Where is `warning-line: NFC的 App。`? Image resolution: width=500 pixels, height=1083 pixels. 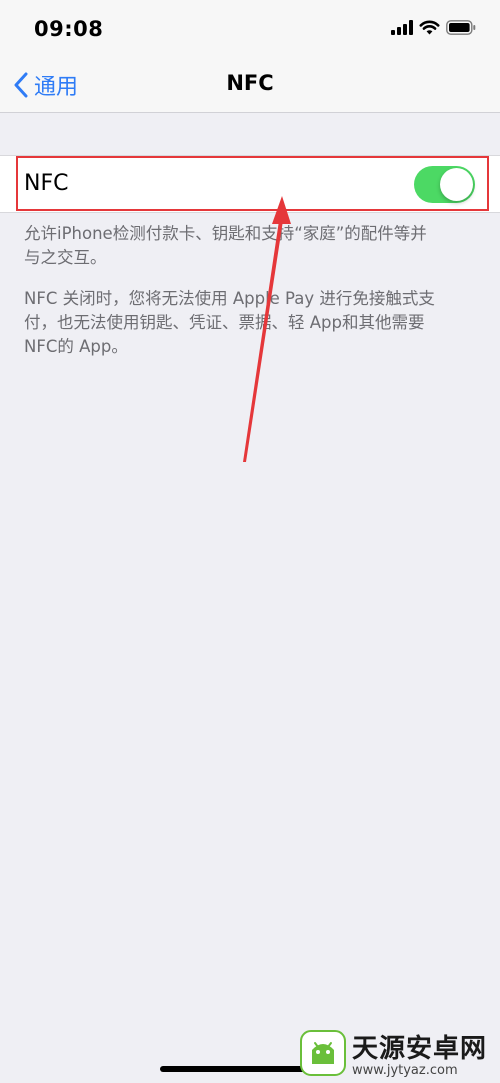
warning-line: NFC的 App。 is located at coordinates (76, 346).